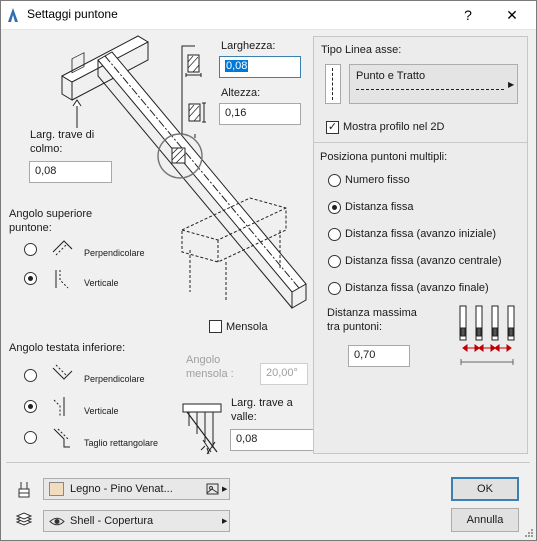 Image resolution: width=537 pixels, height=541 pixels. Describe the element at coordinates (24, 490) in the screenshot. I see `brush-icon` at that location.